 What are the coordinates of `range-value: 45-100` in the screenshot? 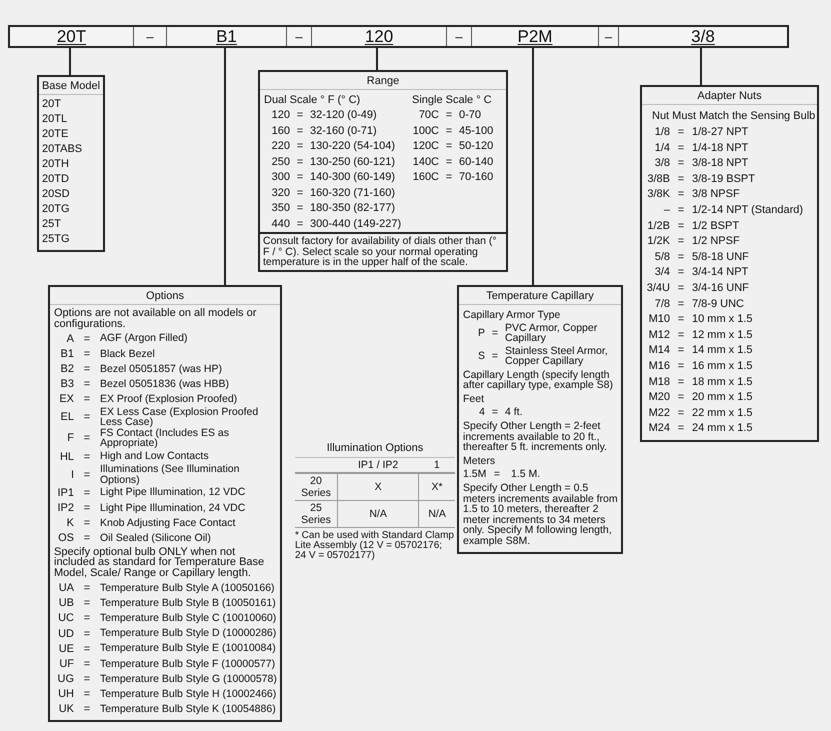 It's located at (476, 131).